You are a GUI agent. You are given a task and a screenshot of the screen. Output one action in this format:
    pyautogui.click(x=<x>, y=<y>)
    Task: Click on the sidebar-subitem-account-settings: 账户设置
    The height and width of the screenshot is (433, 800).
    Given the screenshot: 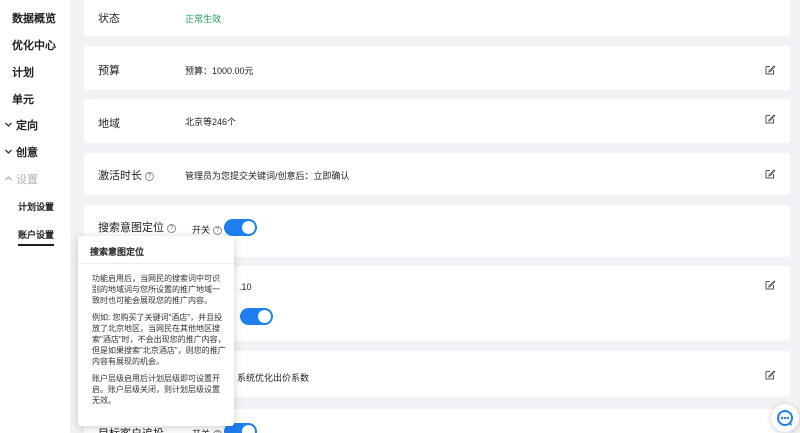 What is the action you would take?
    pyautogui.click(x=36, y=237)
    